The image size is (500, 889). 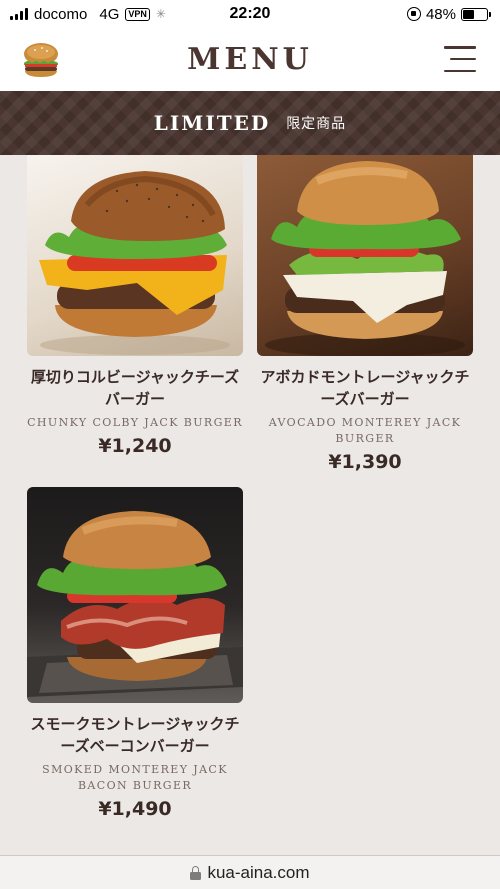 I want to click on browser-url-bar: kua-aina.com, so click(x=250, y=872).